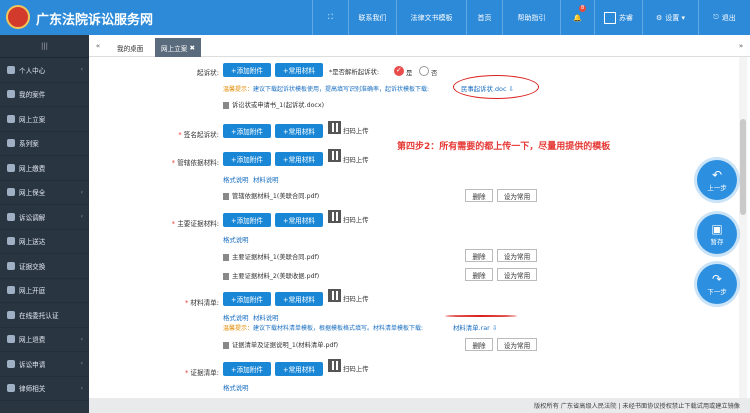  What do you see at coordinates (32, 291) in the screenshot?
I see `sidebar-item-label: 网上开庭` at bounding box center [32, 291].